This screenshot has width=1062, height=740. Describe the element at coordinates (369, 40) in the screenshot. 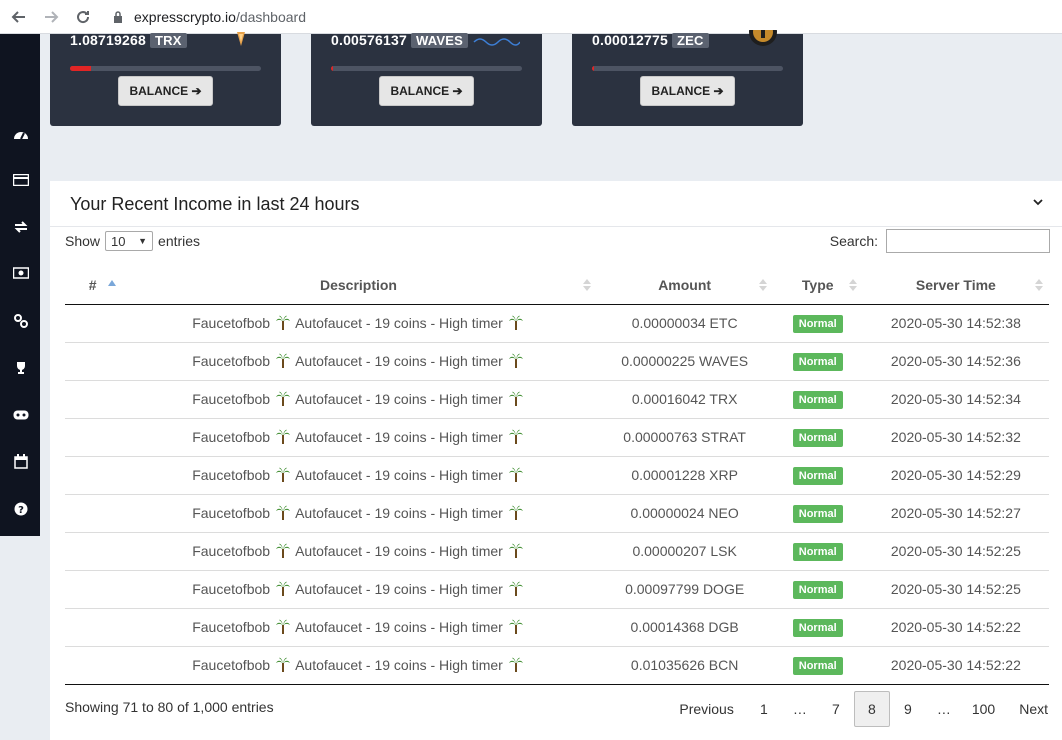

I see `card-amount: 0.00576137` at that location.